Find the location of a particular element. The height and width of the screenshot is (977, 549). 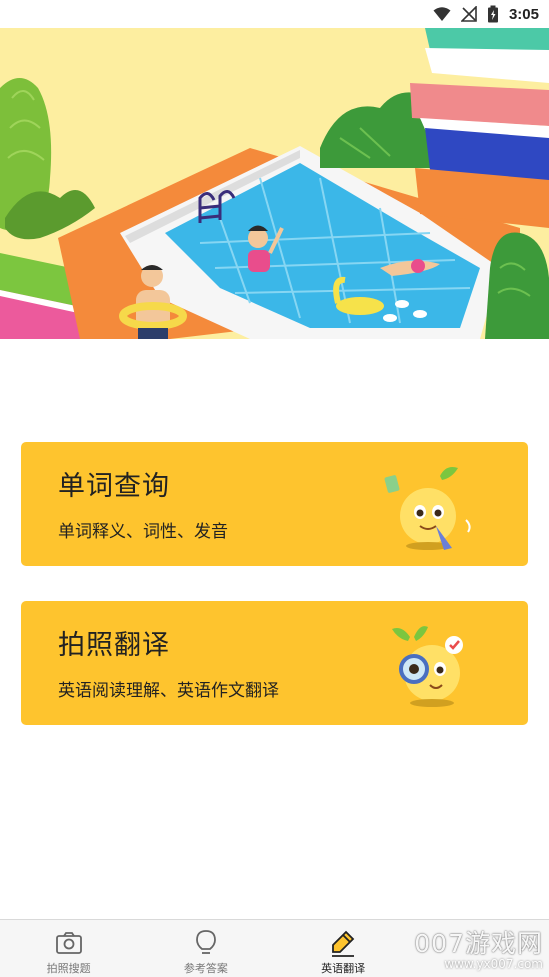

camera-icon is located at coordinates (68, 943).